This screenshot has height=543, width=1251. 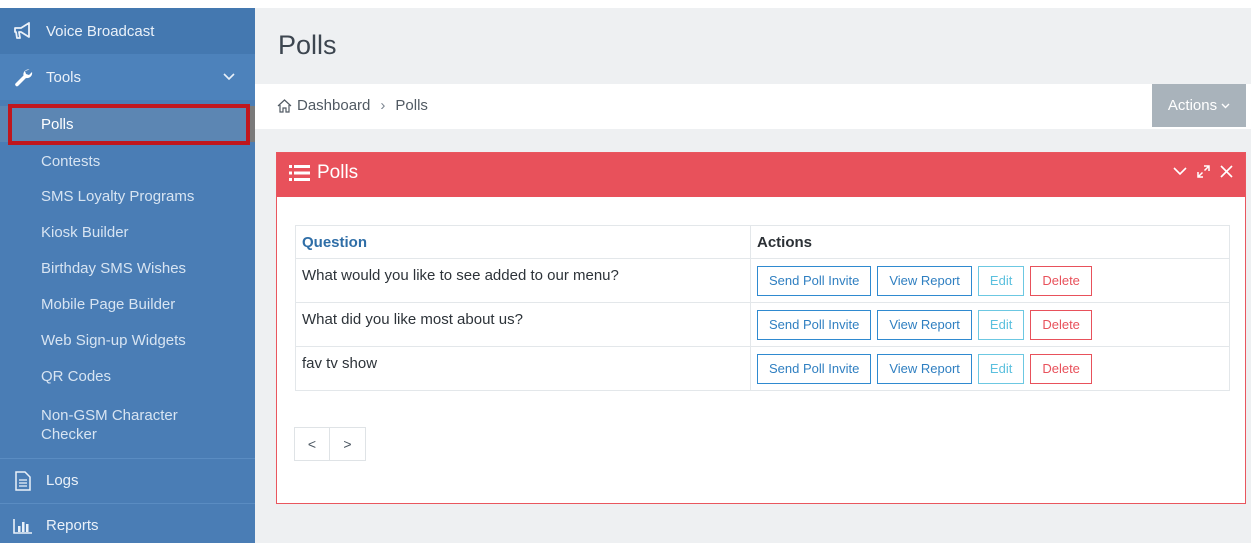 I want to click on table-header-row: Question Actions, so click(x=762, y=242).